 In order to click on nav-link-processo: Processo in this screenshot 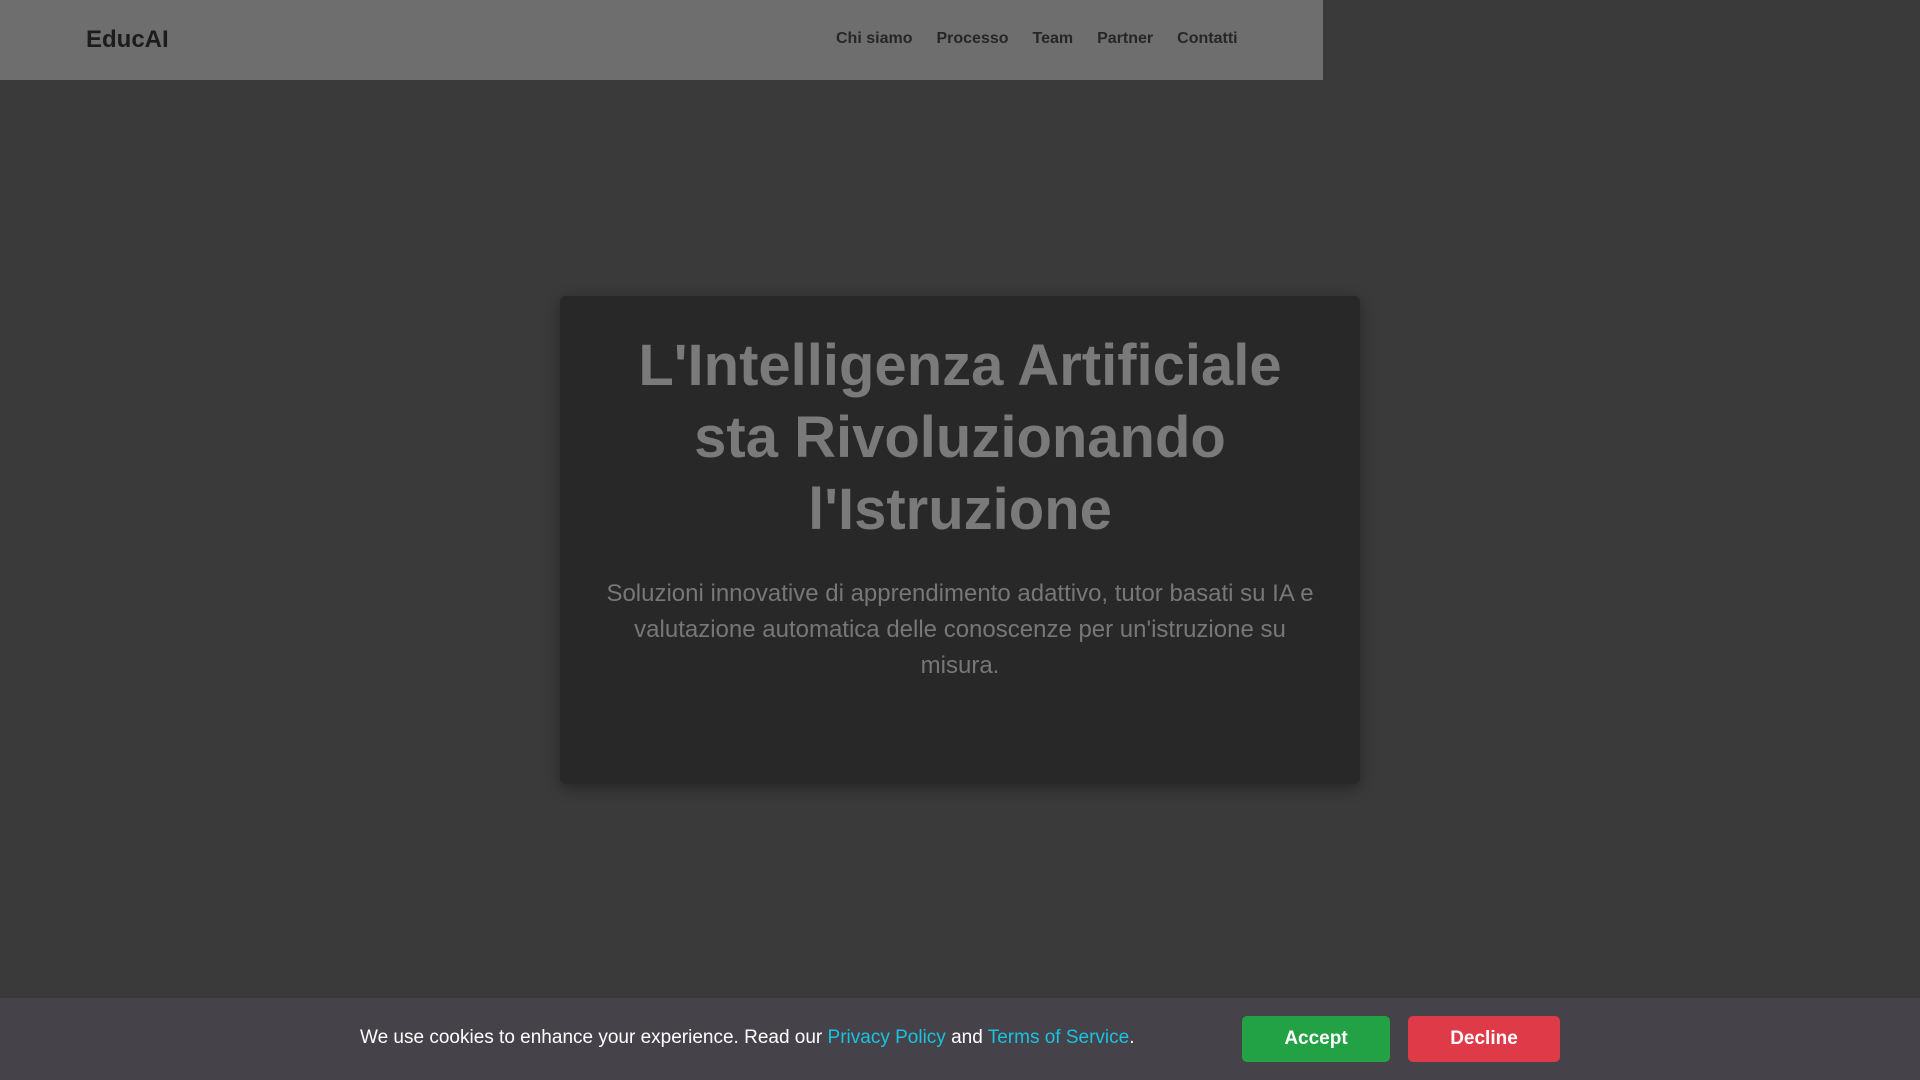, I will do `click(972, 39)`.